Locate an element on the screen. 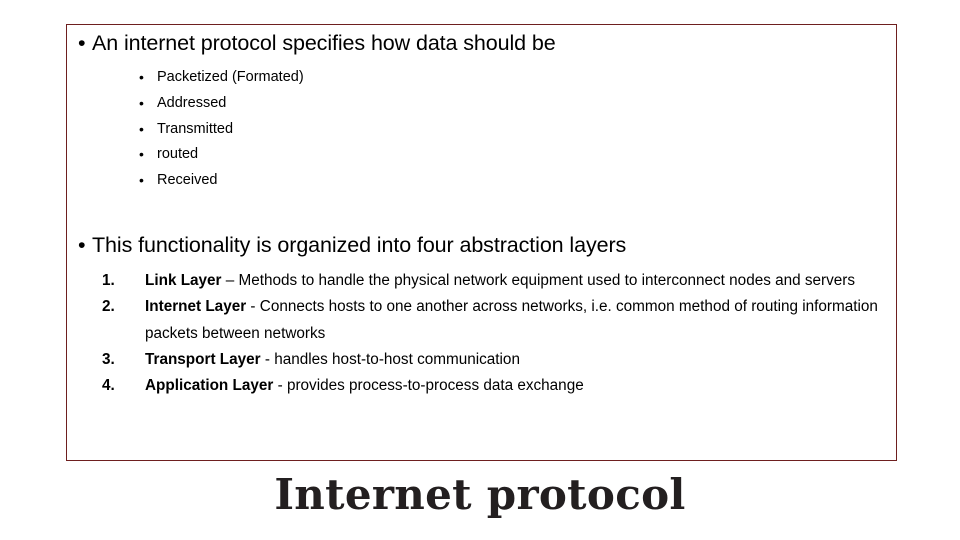 This screenshot has height=540, width=960. sub-bullet-label: Received is located at coordinates (187, 180).